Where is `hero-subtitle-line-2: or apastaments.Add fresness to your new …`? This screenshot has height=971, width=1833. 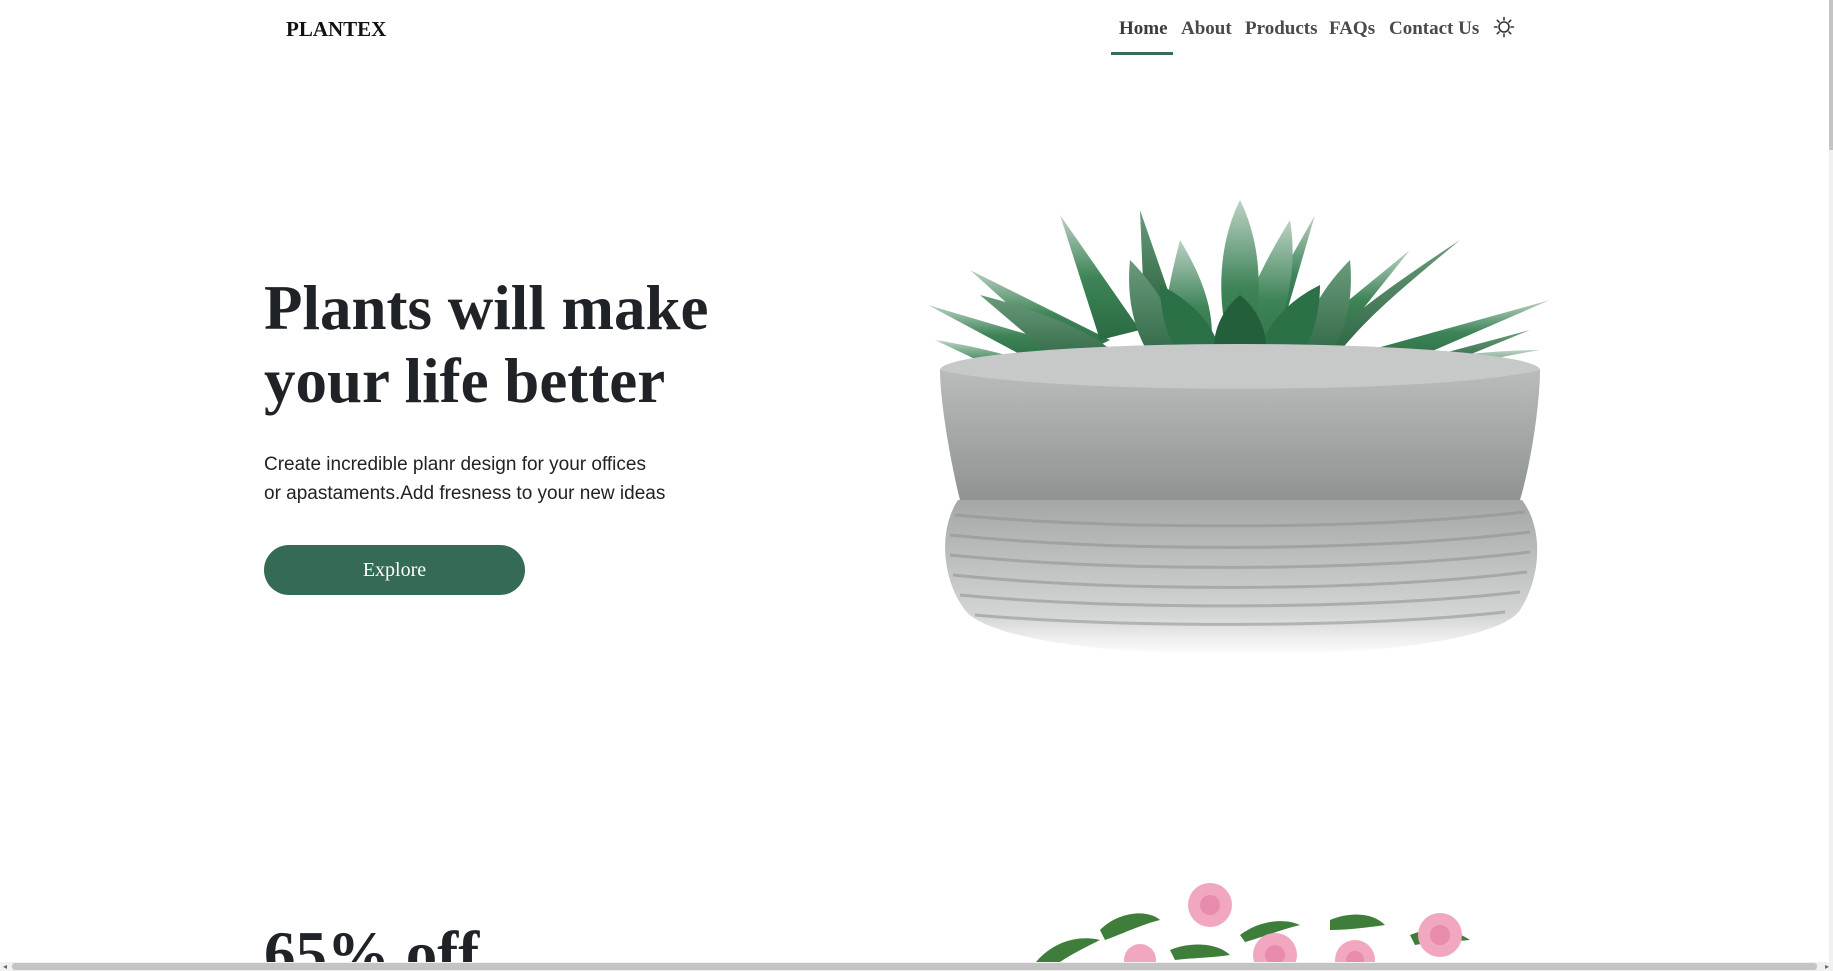 hero-subtitle-line-2: or apastaments.Add fresness to your new … is located at coordinates (465, 493).